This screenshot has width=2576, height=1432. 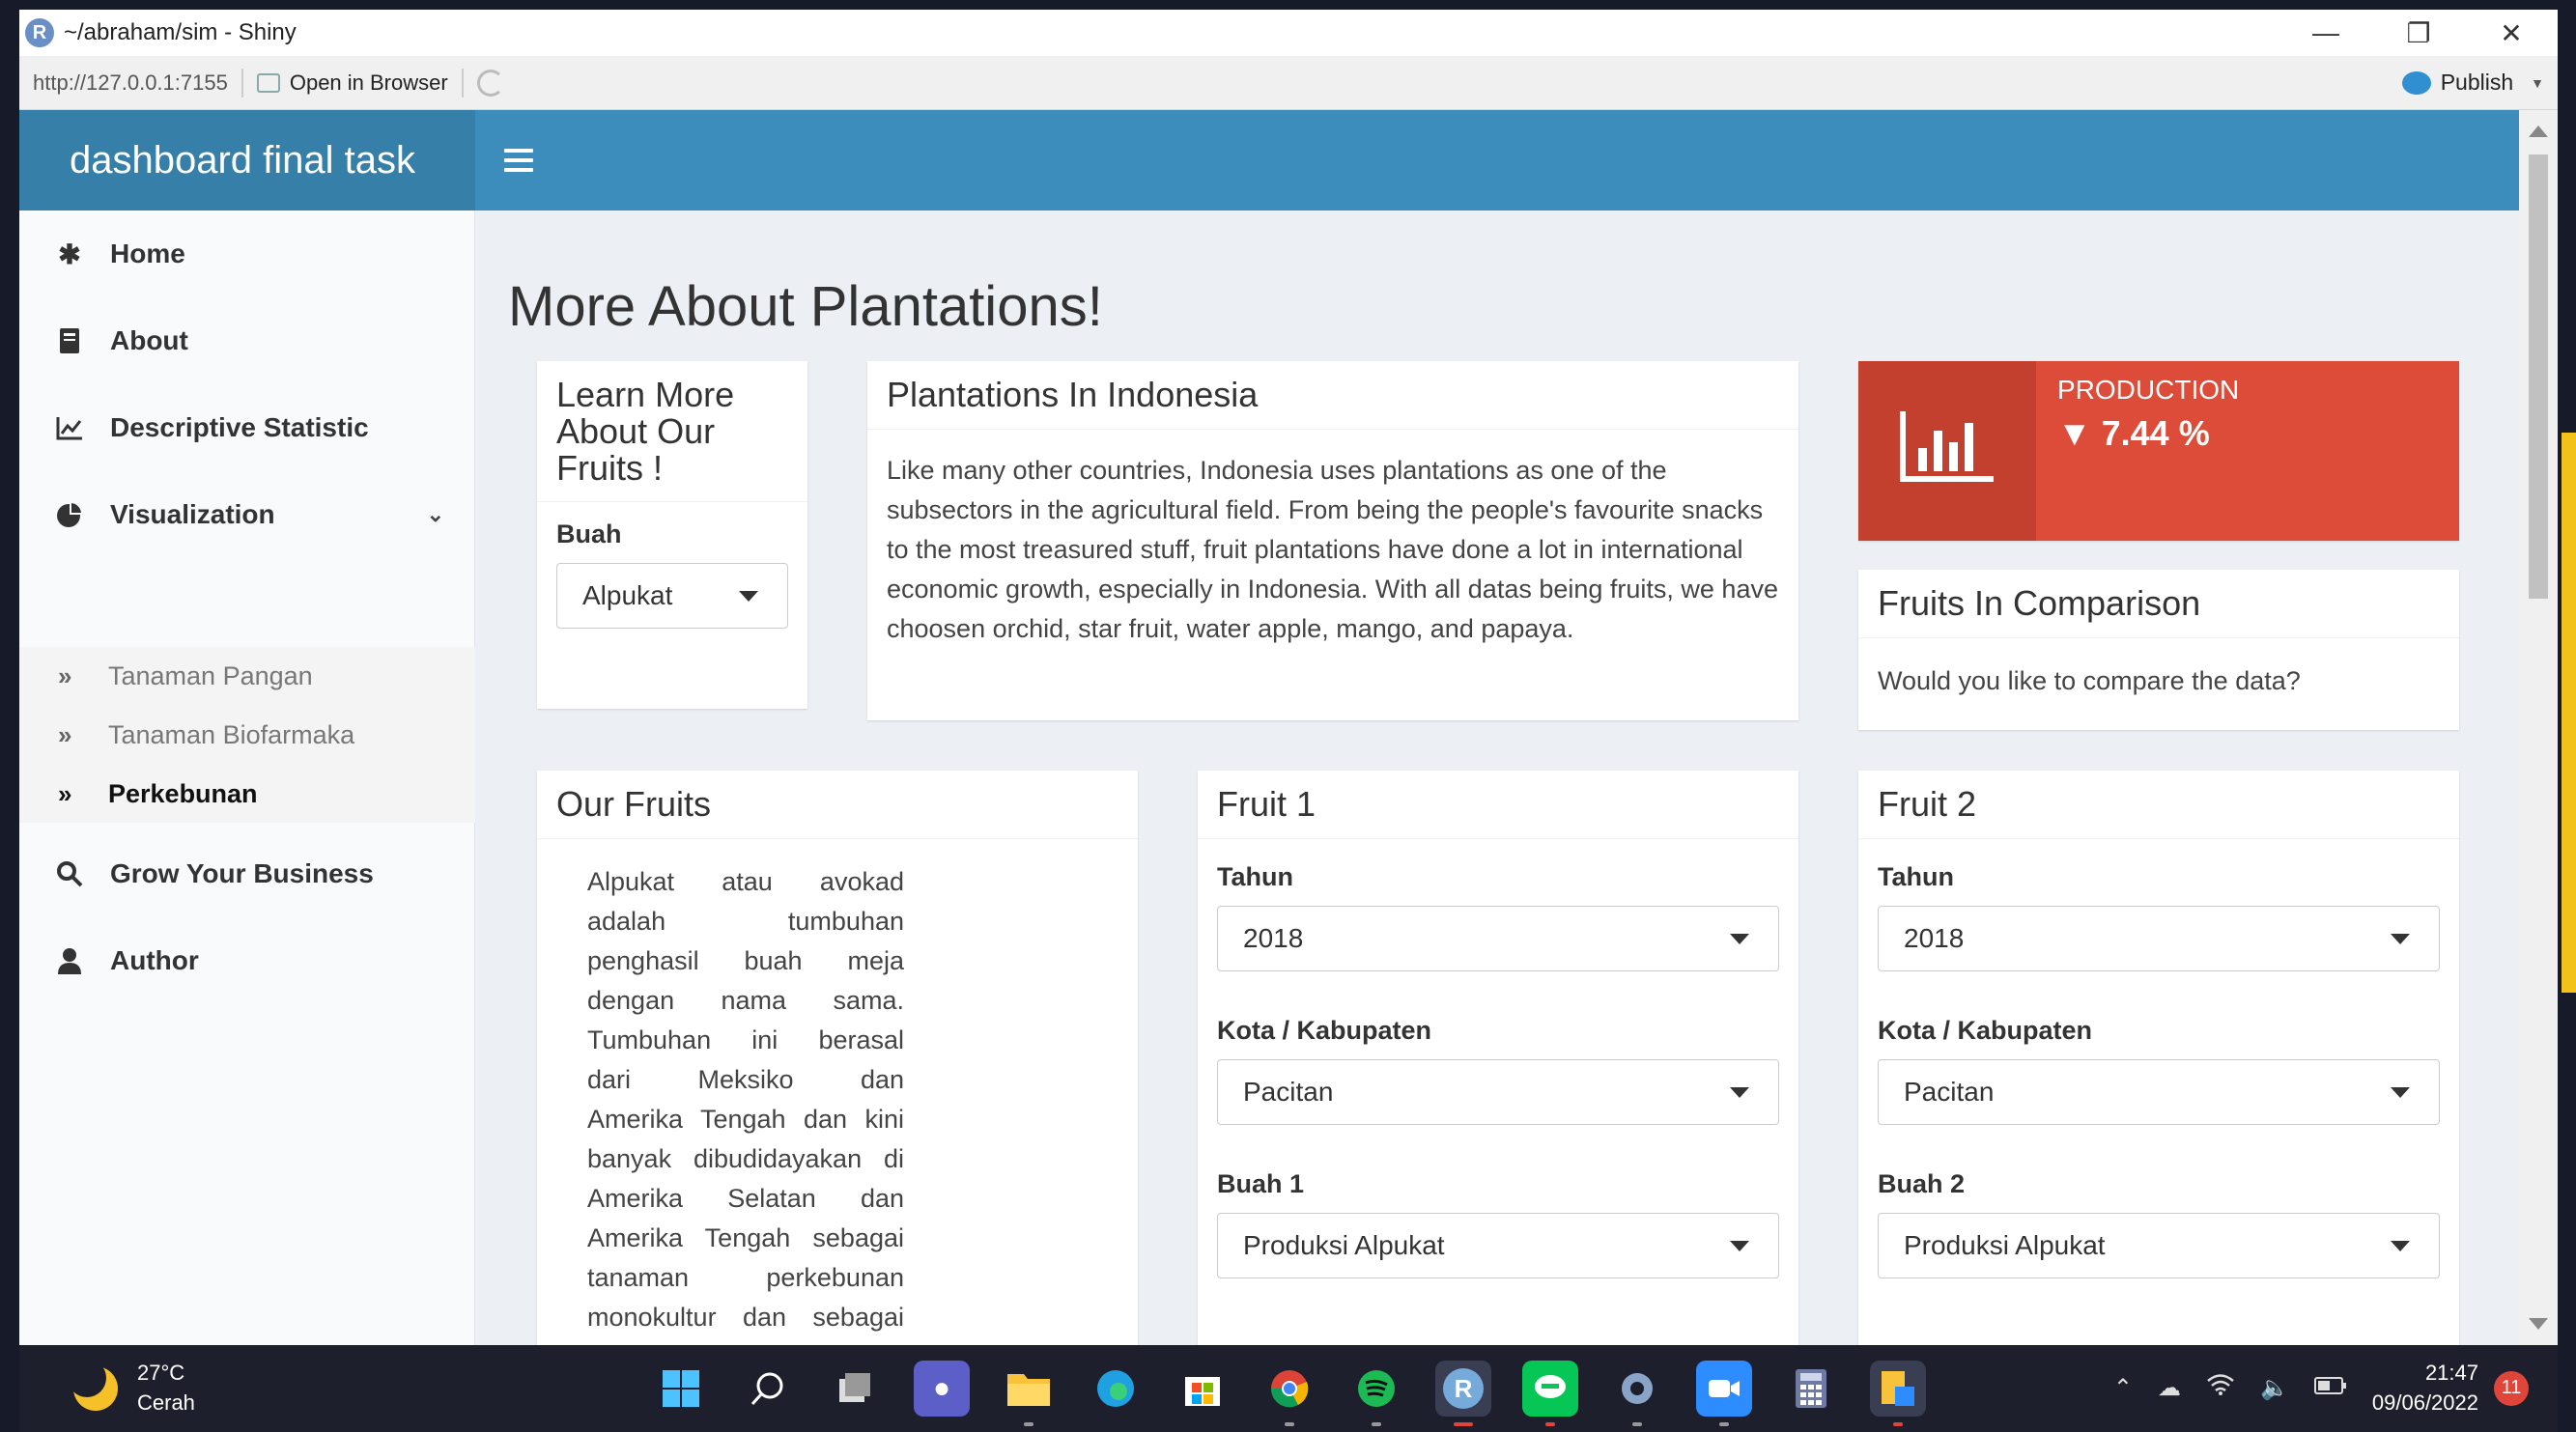 What do you see at coordinates (2330, 1388) in the screenshot?
I see `battery-icon` at bounding box center [2330, 1388].